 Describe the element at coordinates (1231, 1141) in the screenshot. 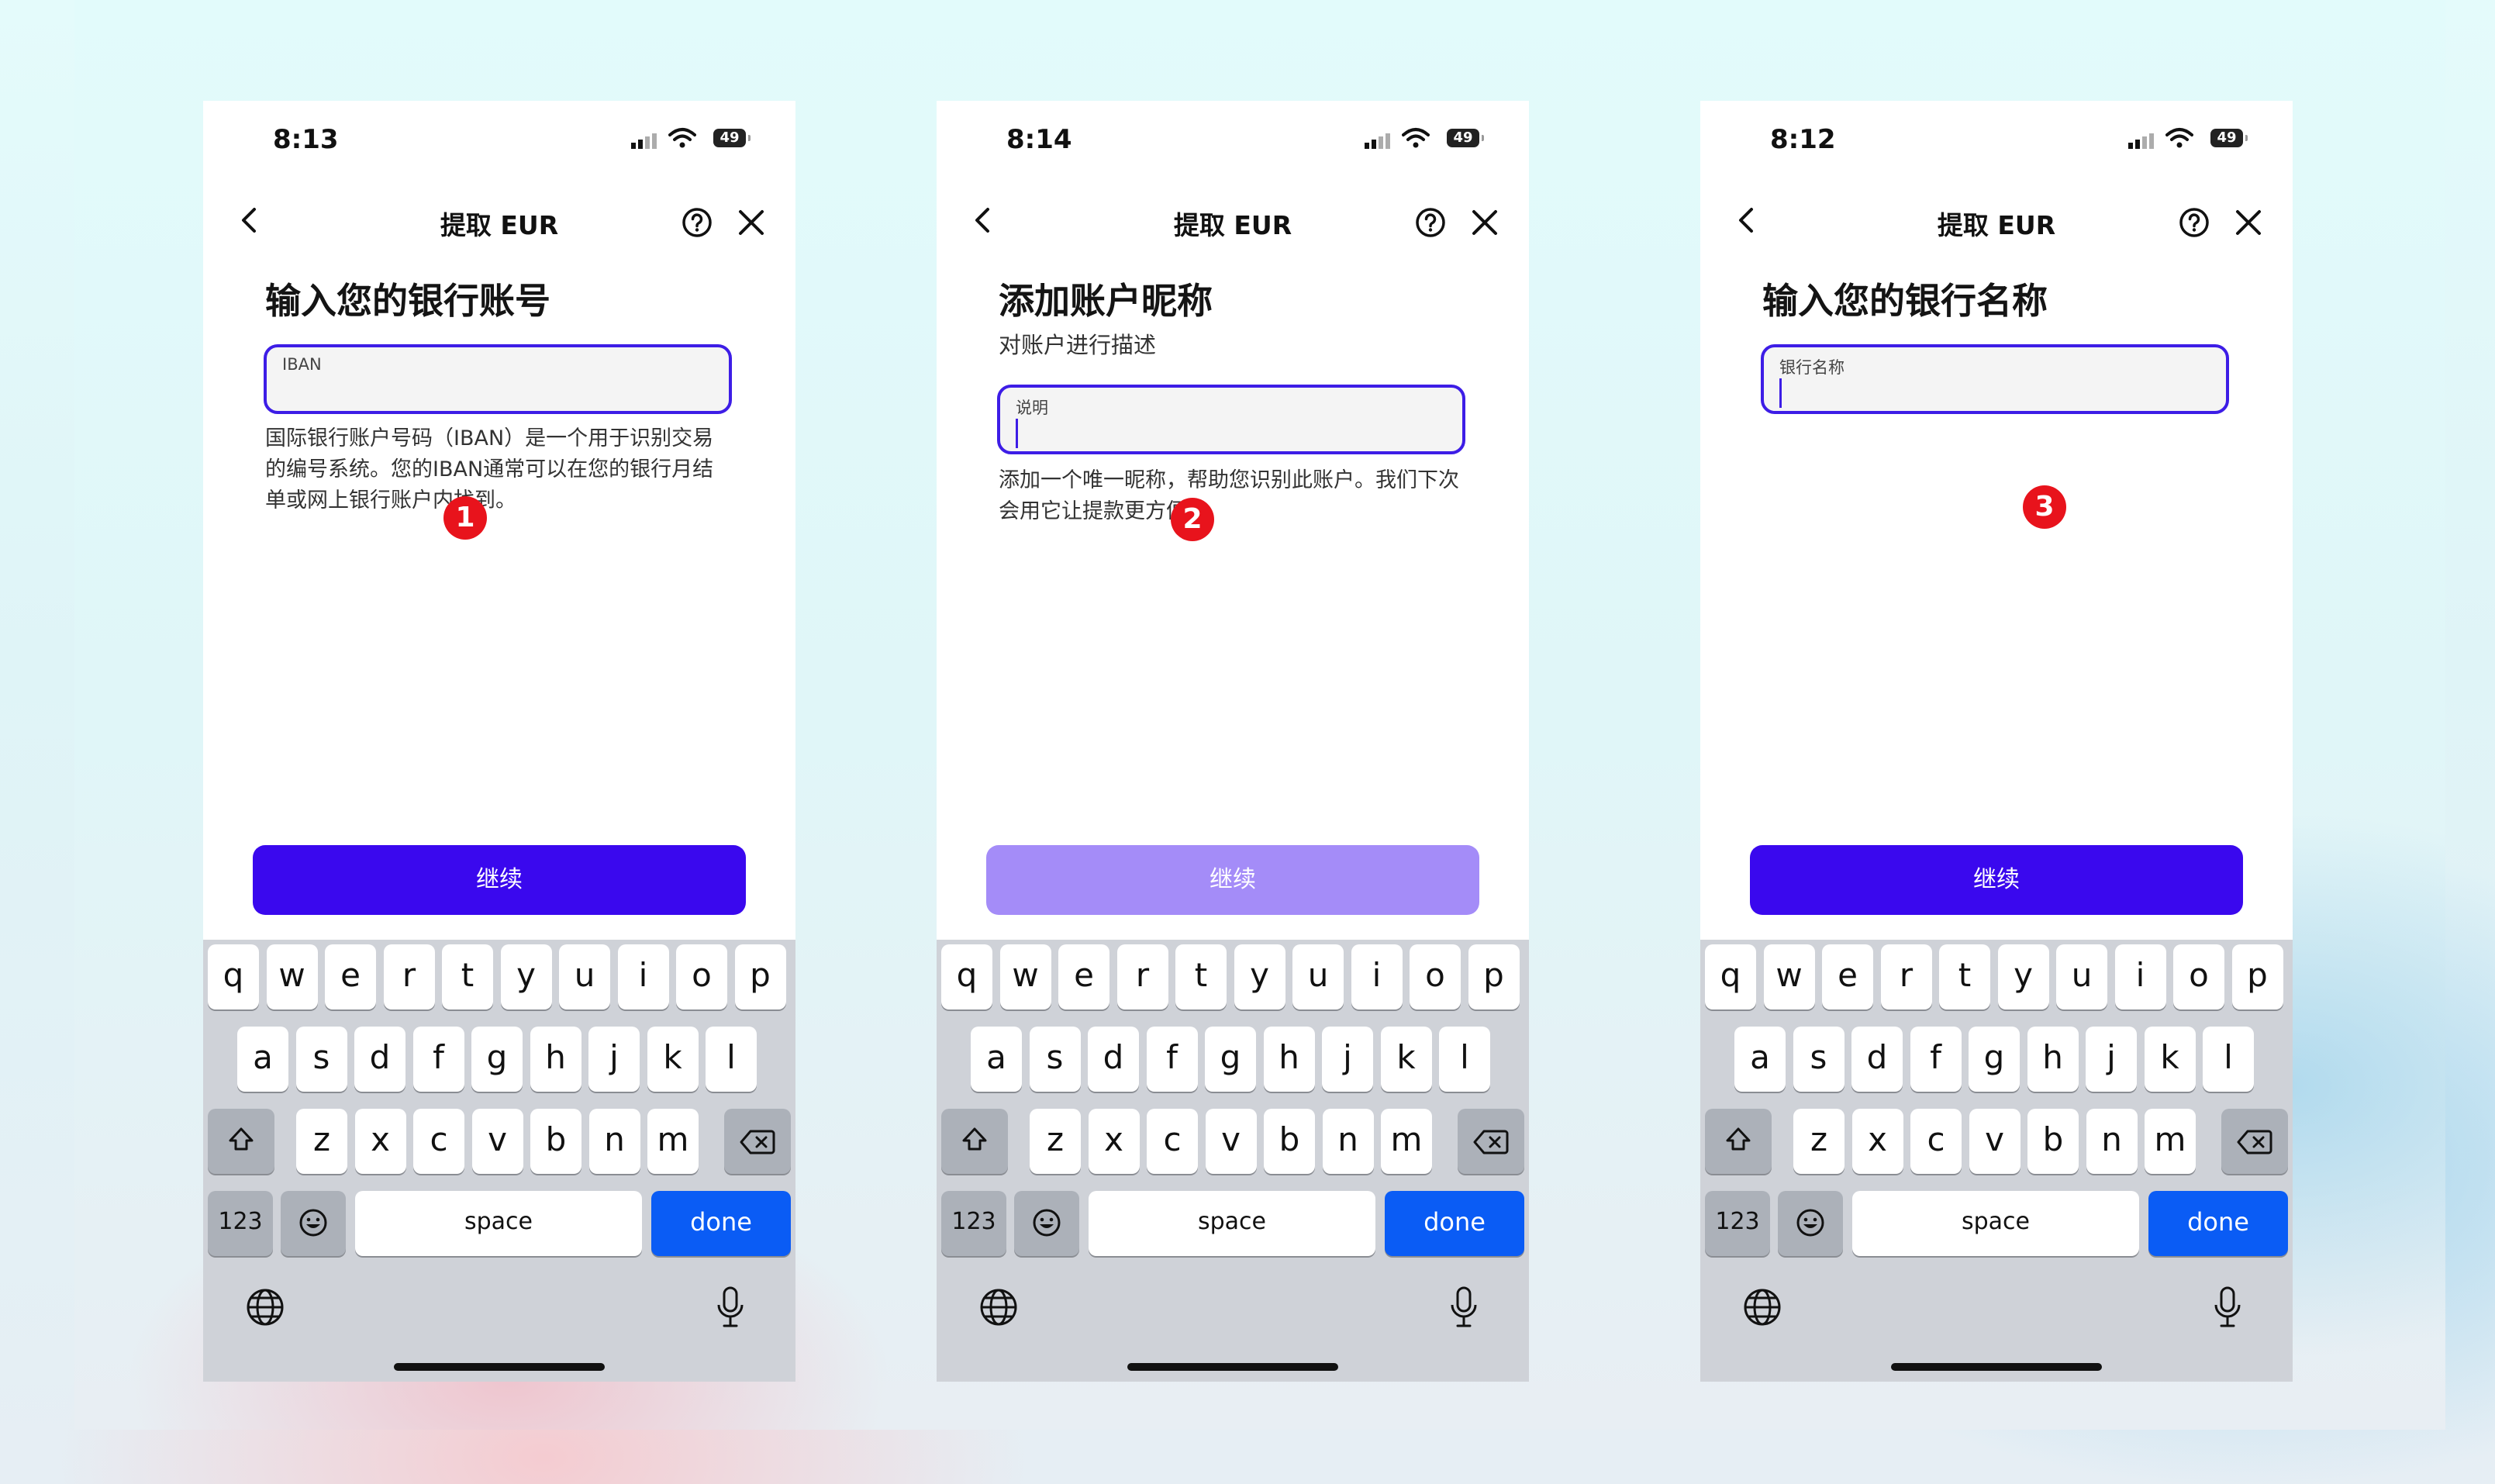

I see `key-v: v` at that location.